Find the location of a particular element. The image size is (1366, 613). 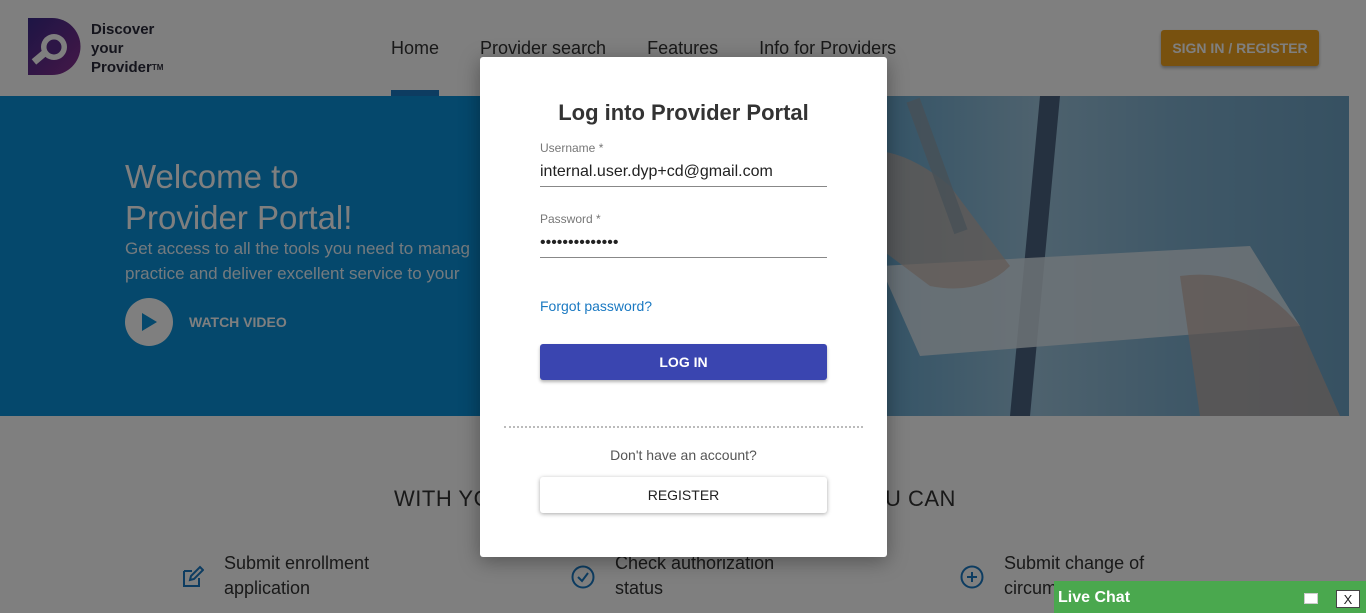

minimize-icon is located at coordinates (1311, 598).